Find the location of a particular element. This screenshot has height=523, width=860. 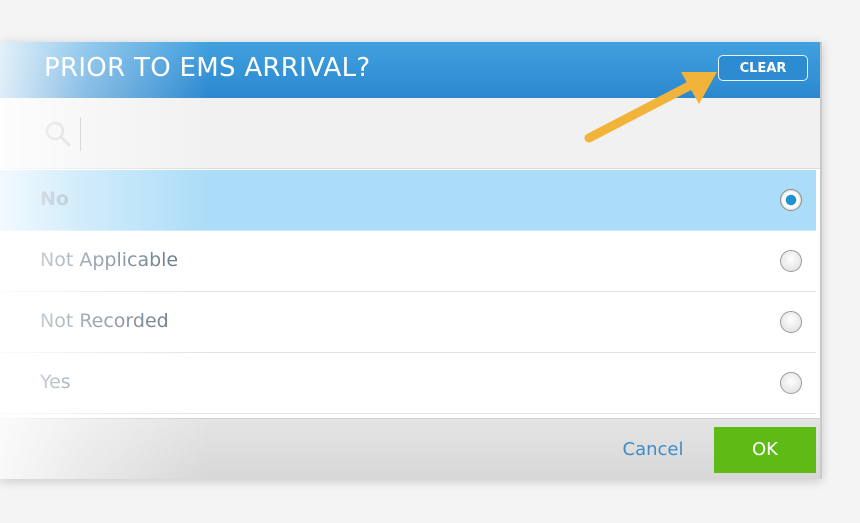

option-label: Not Recorded is located at coordinates (104, 321).